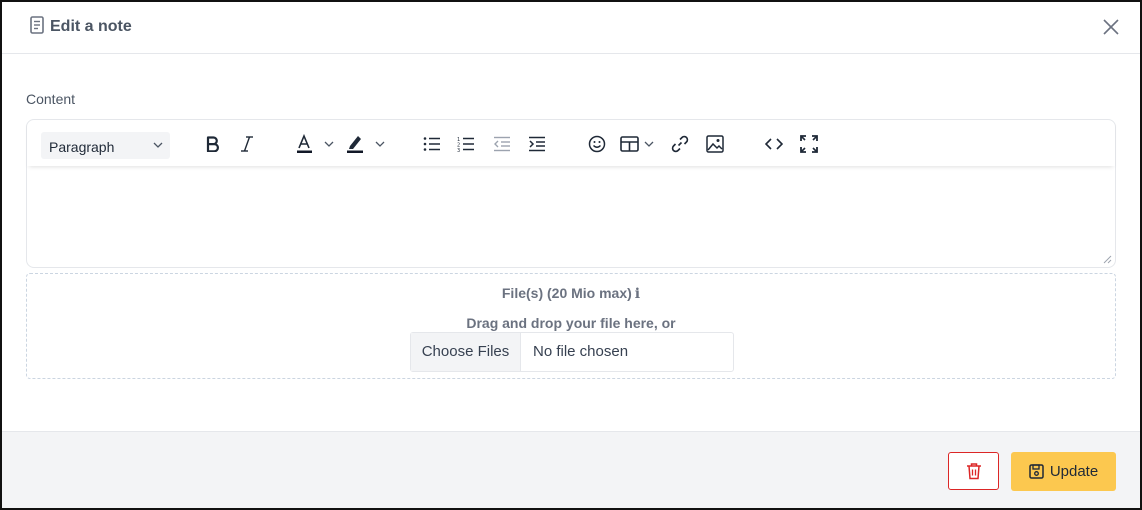 This screenshot has height=510, width=1142. I want to click on file-status: No file chosen, so click(581, 351).